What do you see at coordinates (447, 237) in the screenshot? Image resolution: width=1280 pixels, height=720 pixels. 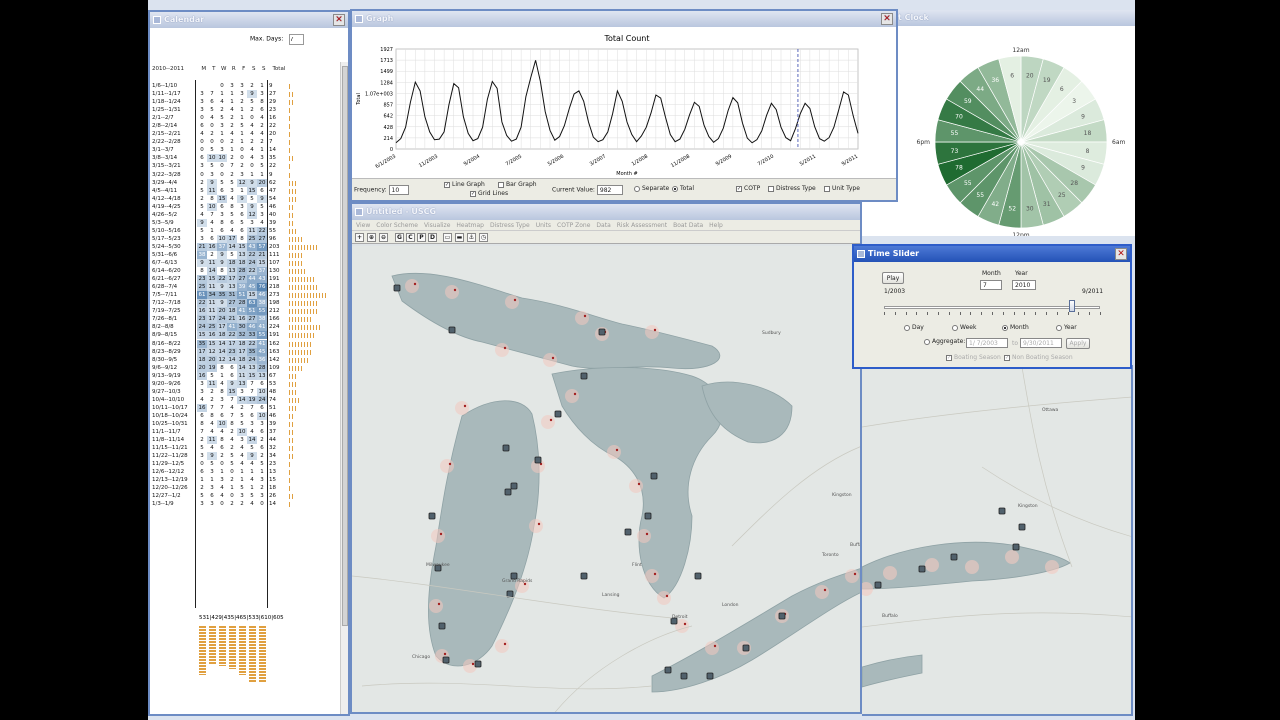 I see `select-tool-icon: ▭` at bounding box center [447, 237].